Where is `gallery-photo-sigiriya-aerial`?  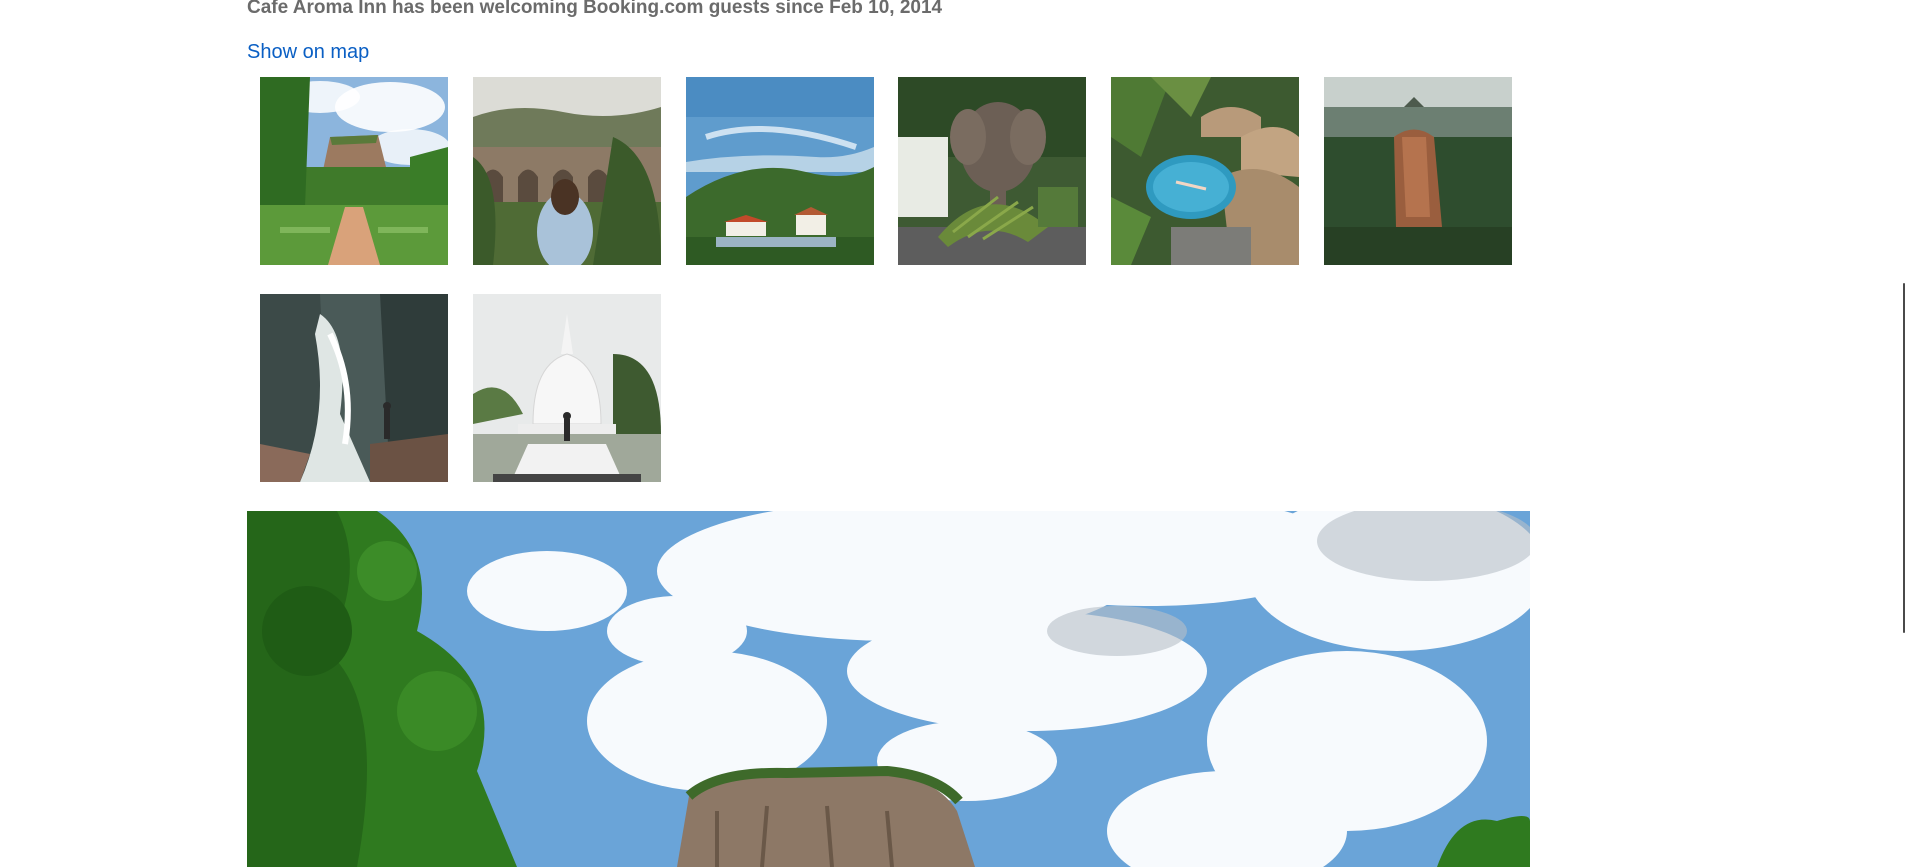 gallery-photo-sigiriya-aerial is located at coordinates (1418, 171).